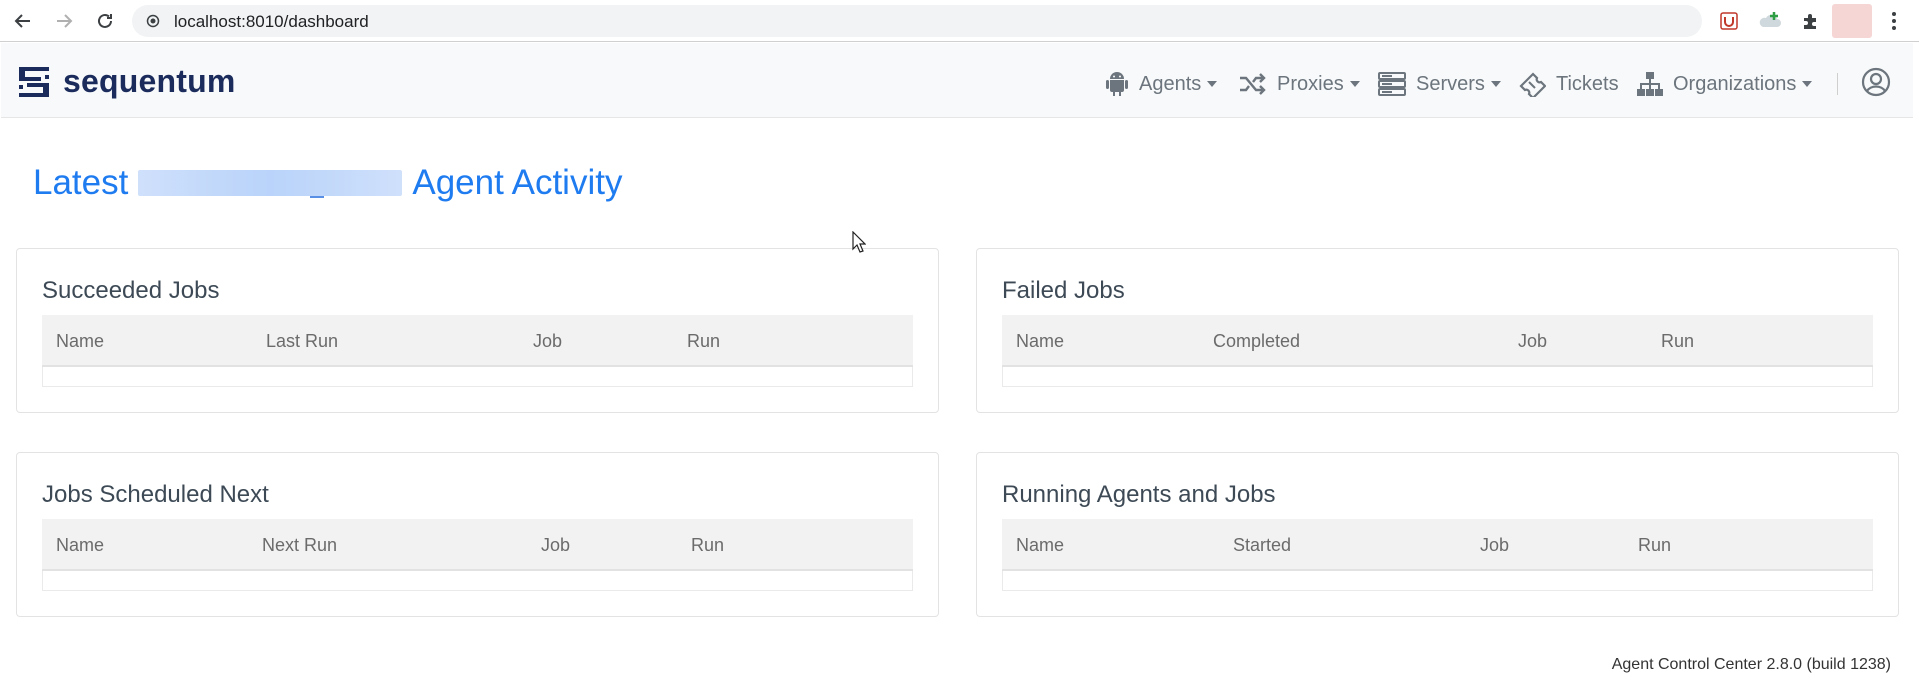 This screenshot has height=699, width=1919. Describe the element at coordinates (1310, 83) in the screenshot. I see `nav-proxies-label: Proxies` at that location.